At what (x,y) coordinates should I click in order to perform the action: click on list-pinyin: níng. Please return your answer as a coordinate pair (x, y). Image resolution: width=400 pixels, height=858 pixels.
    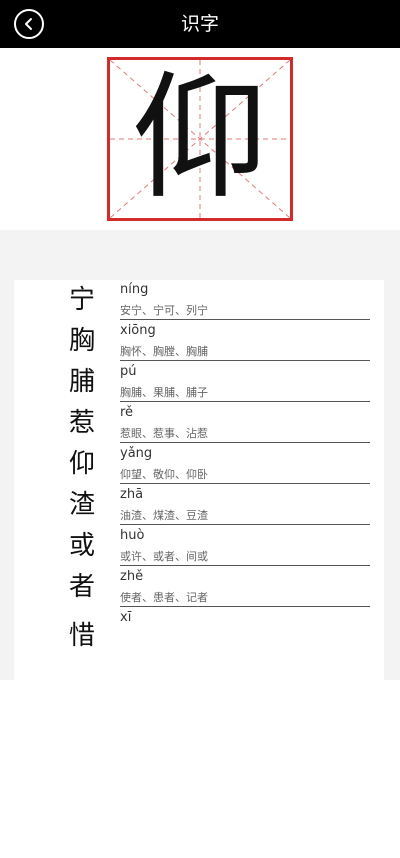
    Looking at the image, I should click on (134, 289).